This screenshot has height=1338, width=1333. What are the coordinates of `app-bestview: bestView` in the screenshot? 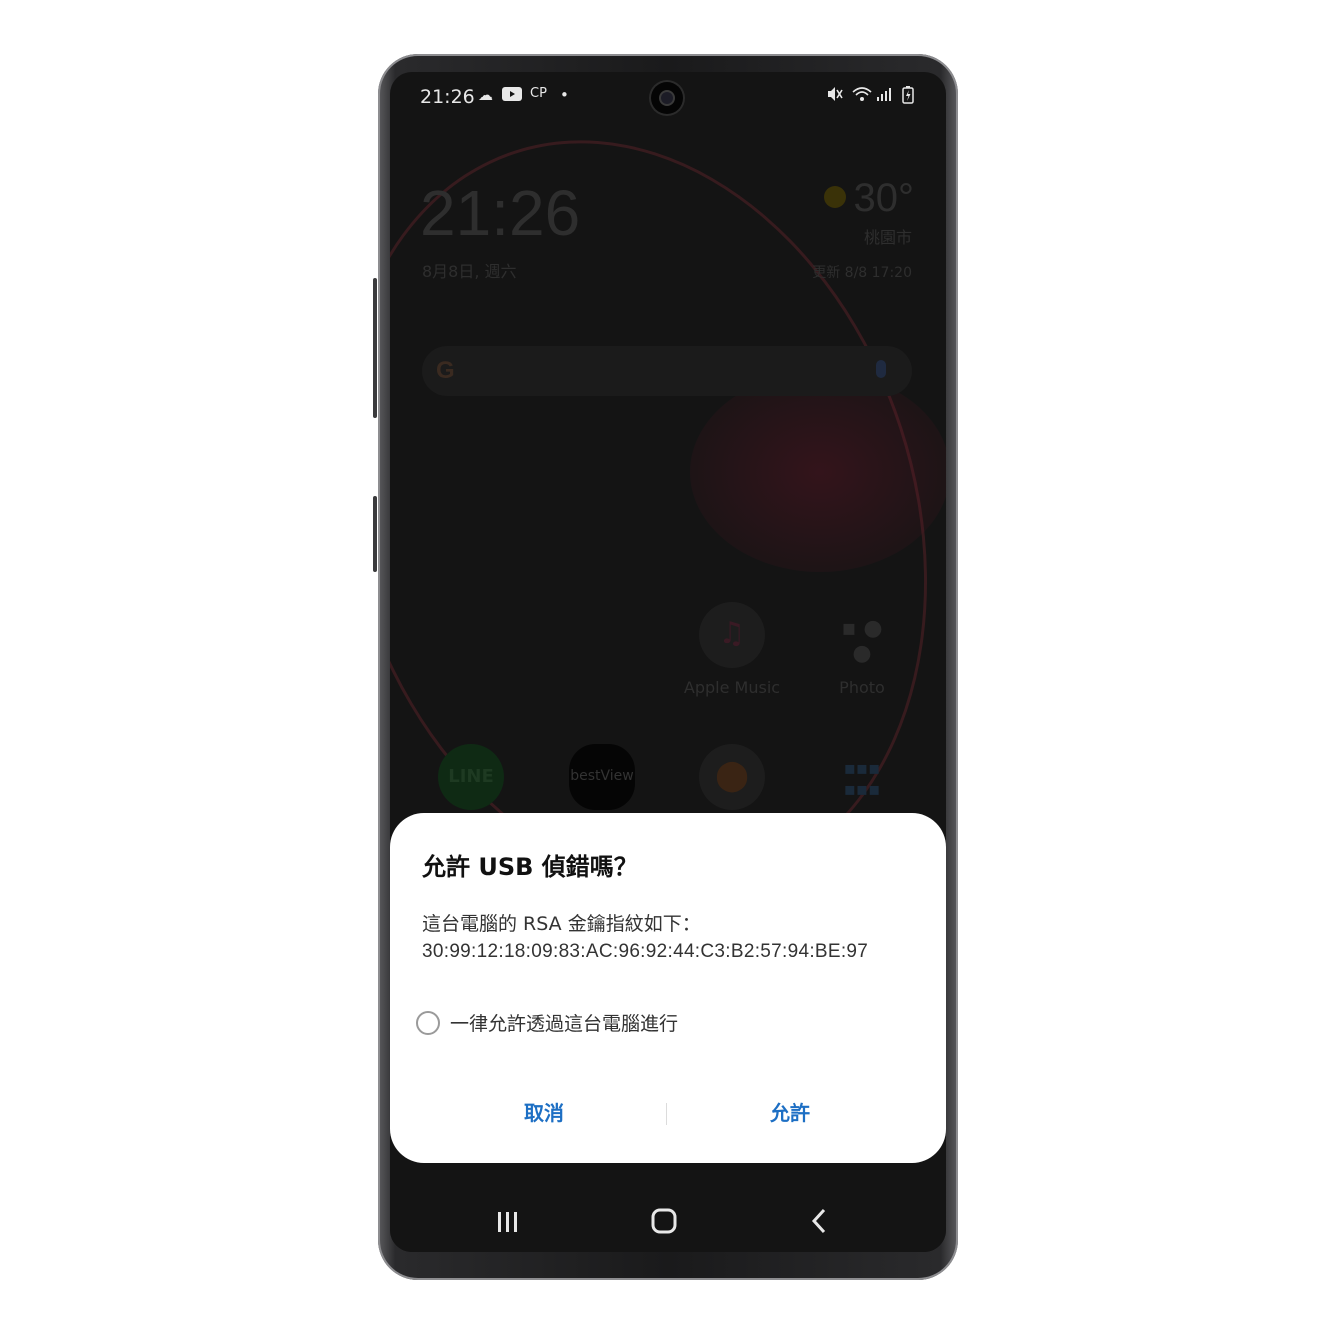 It's located at (602, 782).